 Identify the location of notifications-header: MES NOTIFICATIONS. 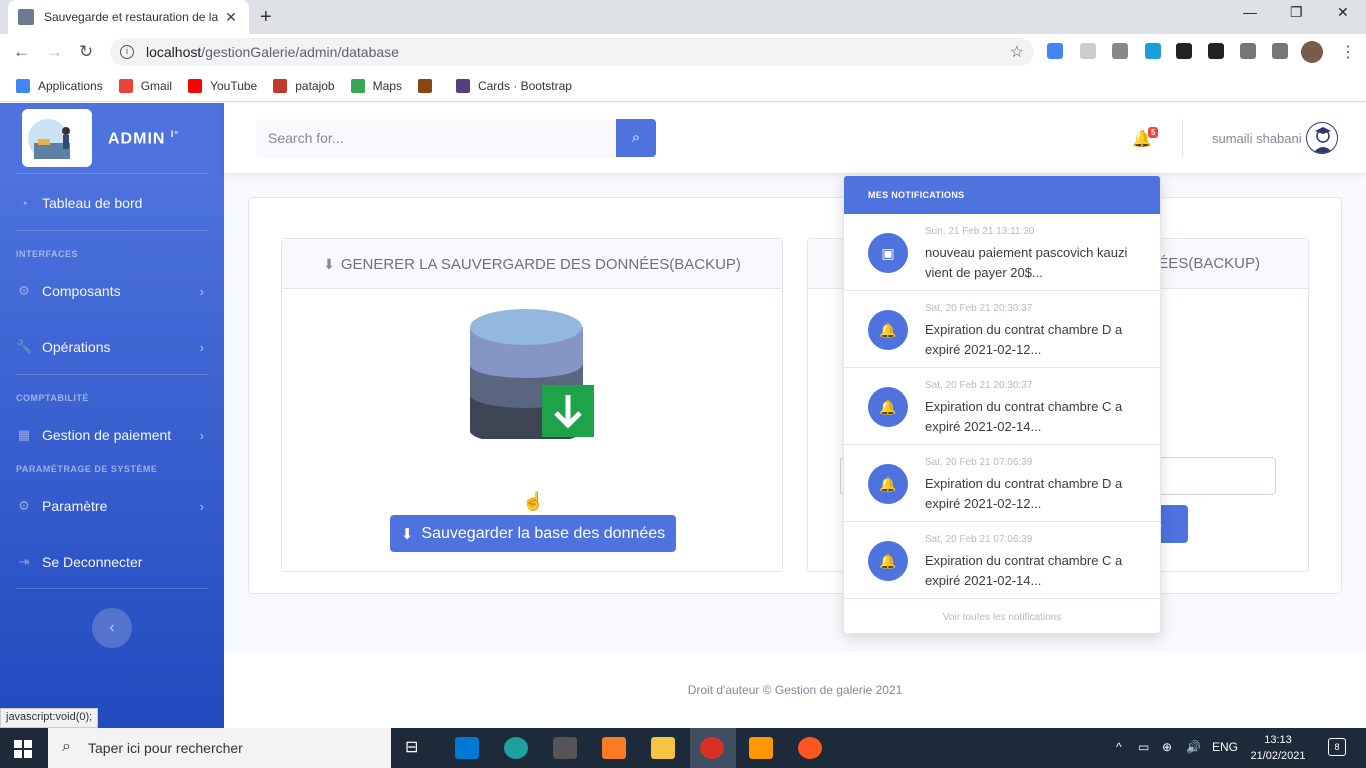
(1002, 195).